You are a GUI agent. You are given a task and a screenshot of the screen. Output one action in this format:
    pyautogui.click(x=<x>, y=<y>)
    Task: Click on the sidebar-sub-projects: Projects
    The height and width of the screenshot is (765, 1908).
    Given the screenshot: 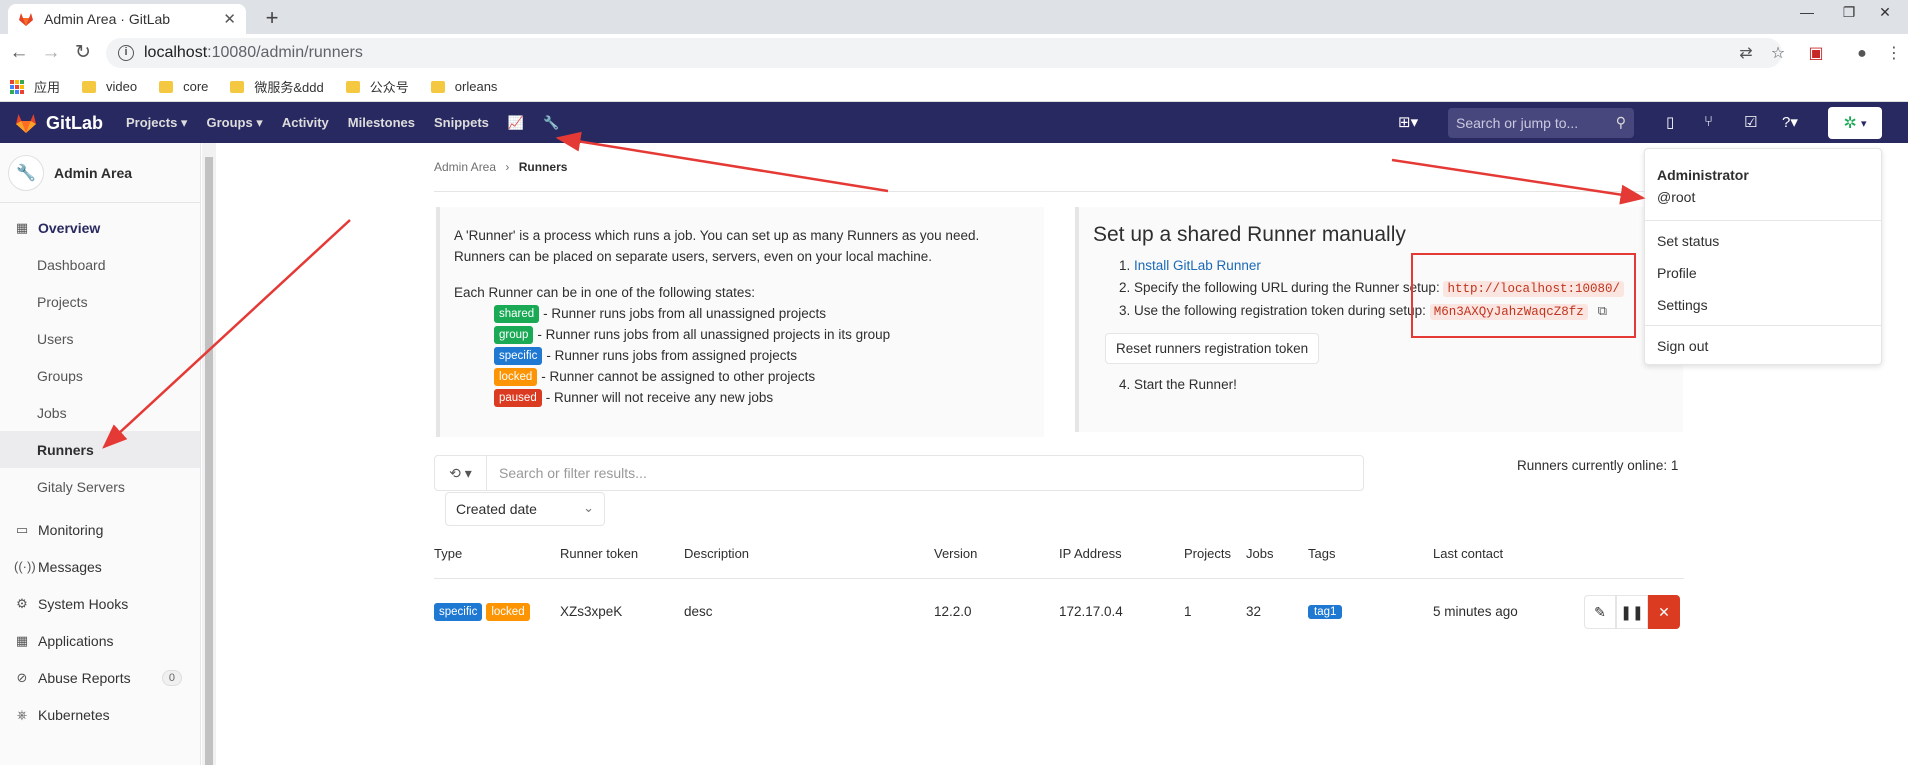 What is the action you would take?
    pyautogui.click(x=100, y=301)
    